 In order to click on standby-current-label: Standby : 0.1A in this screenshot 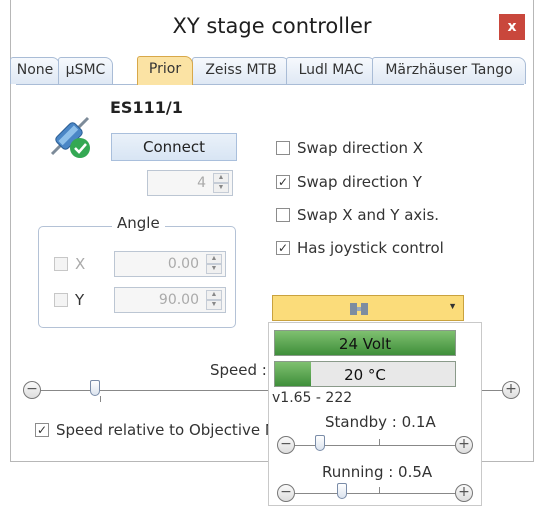, I will do `click(380, 422)`.